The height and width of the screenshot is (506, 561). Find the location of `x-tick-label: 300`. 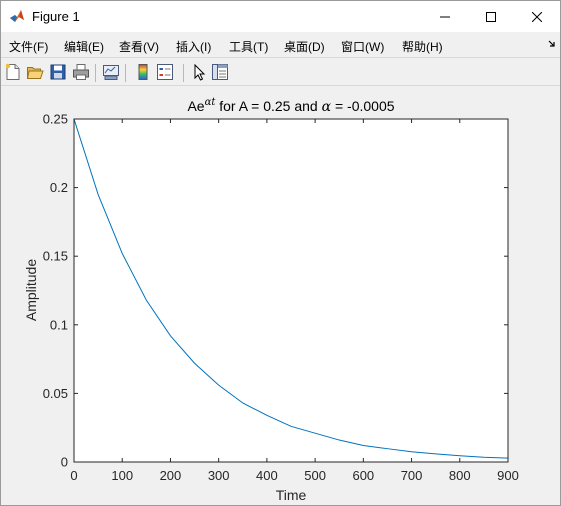

x-tick-label: 300 is located at coordinates (219, 475).